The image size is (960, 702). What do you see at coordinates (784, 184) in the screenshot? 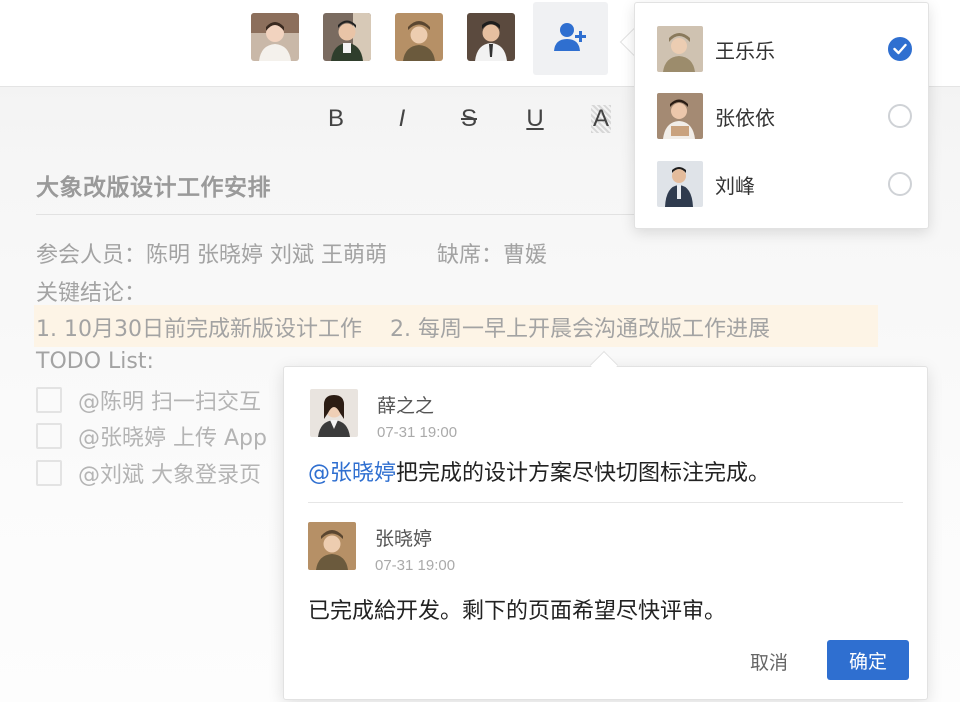
I see `member-option: 刘峰` at bounding box center [784, 184].